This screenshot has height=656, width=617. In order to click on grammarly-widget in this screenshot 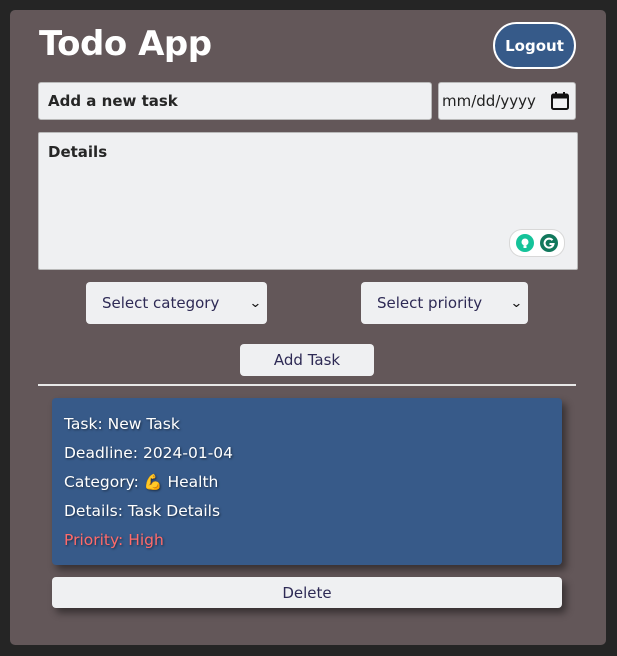, I will do `click(537, 243)`.